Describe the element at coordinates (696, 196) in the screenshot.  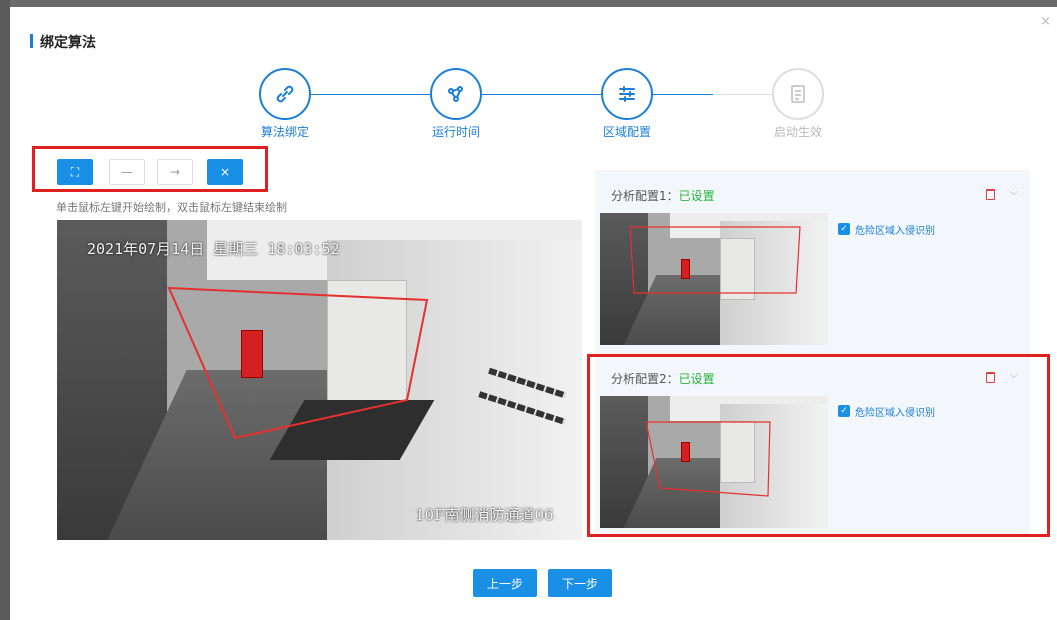
I see `config-1-status: 已设置` at that location.